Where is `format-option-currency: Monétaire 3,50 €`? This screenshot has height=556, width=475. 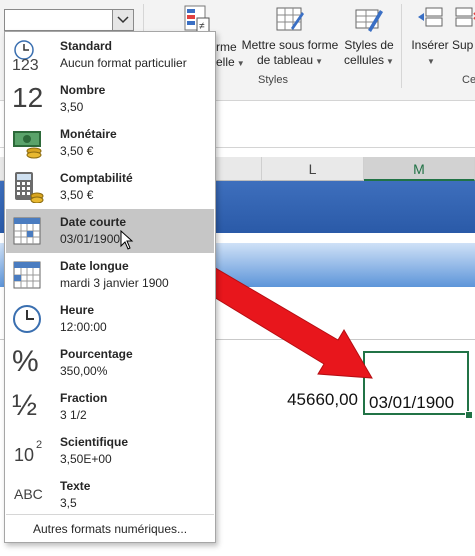
format-option-currency: Monétaire 3,50 € is located at coordinates (110, 143).